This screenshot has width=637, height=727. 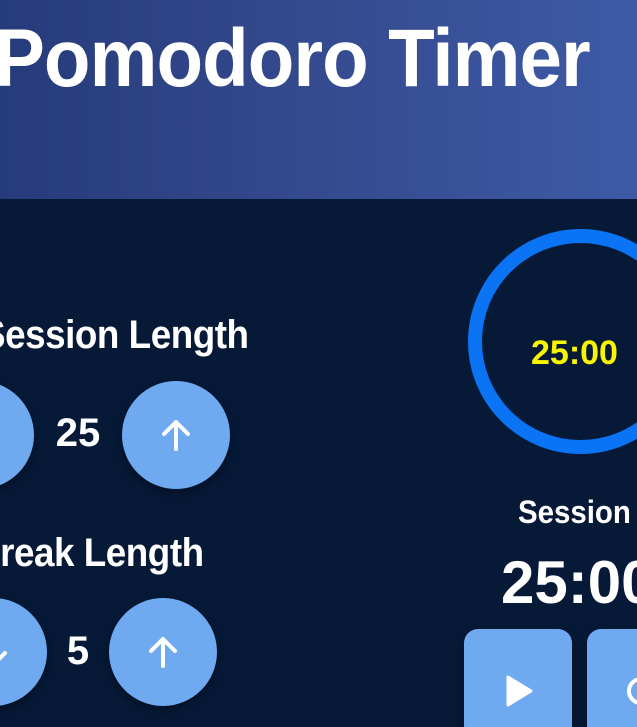 I want to click on session-decrement-button, so click(x=17, y=435).